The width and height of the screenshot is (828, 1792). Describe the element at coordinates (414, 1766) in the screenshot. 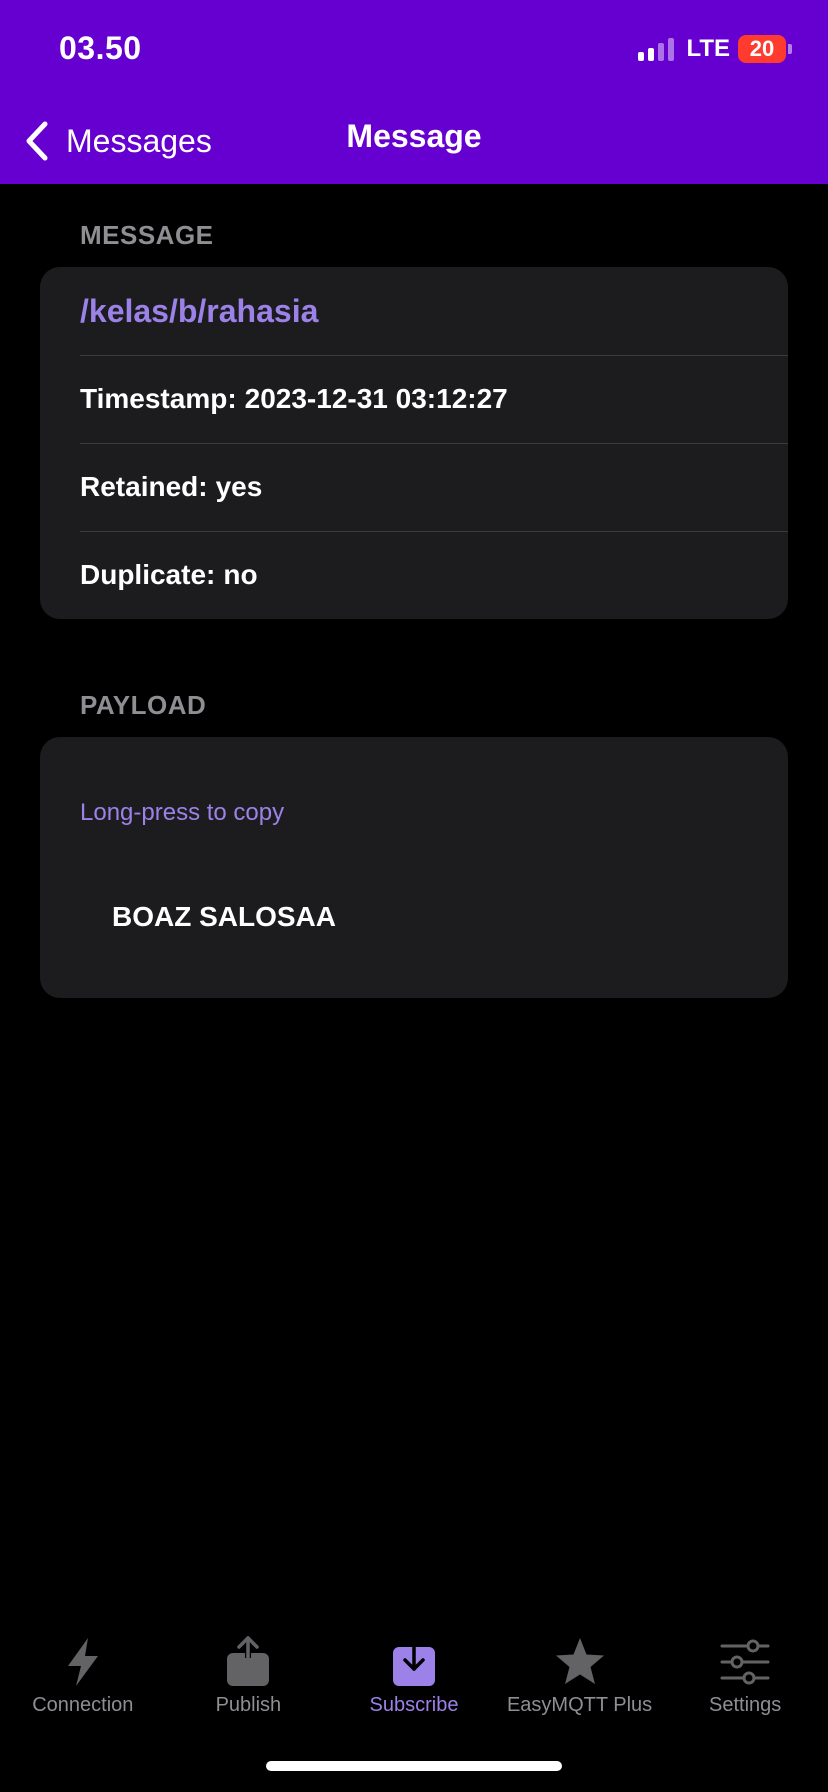

I see `home-indicator` at that location.